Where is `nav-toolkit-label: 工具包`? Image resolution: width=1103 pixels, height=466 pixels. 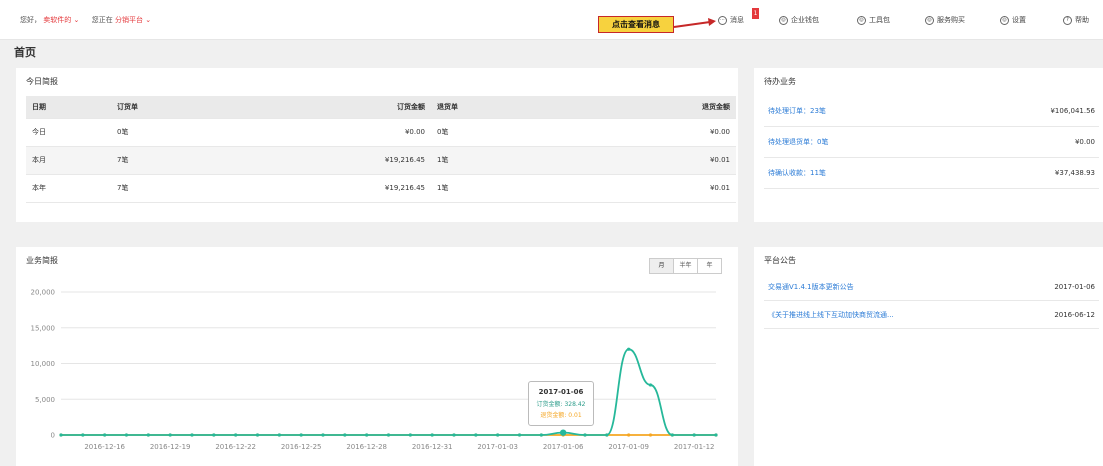 nav-toolkit-label: 工具包 is located at coordinates (879, 20).